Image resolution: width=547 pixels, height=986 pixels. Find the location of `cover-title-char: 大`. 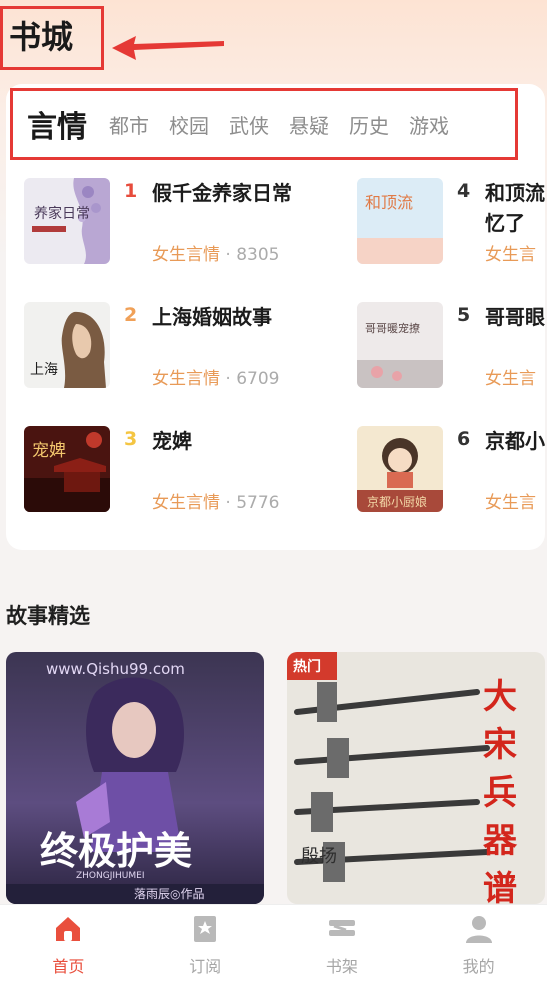

cover-title-char: 大 is located at coordinates (500, 697).